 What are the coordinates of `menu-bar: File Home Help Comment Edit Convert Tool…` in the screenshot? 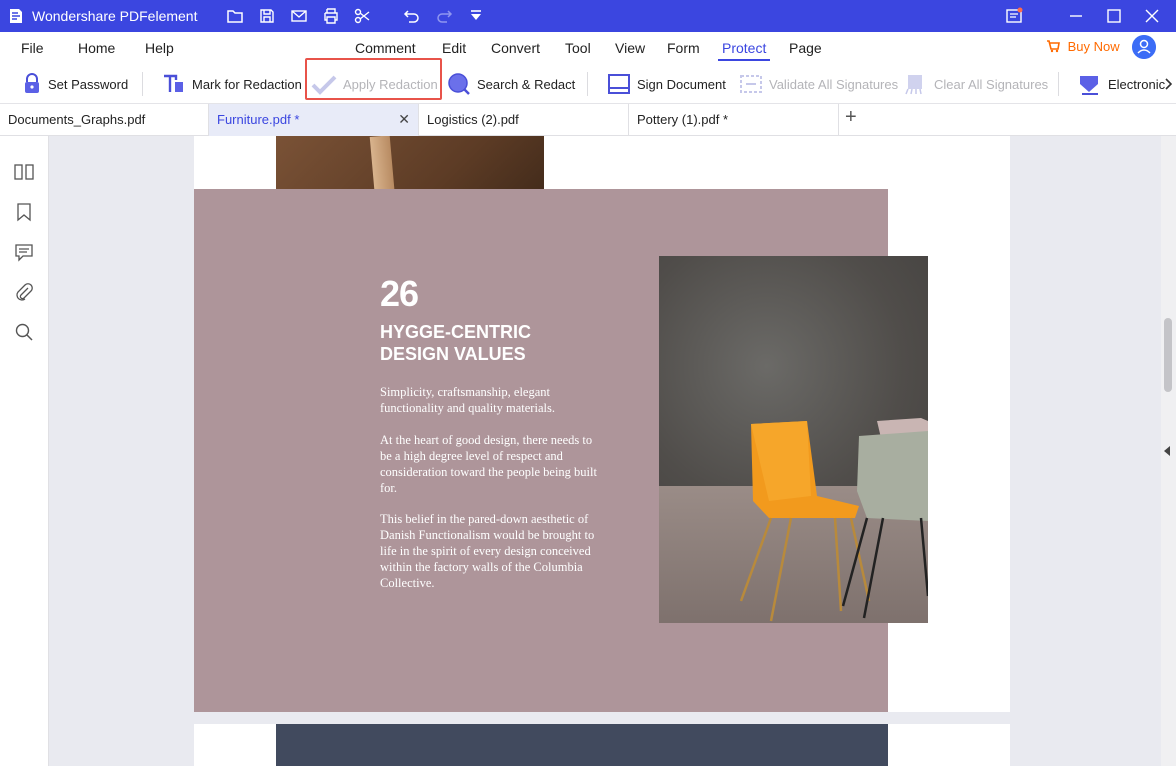 It's located at (588, 48).